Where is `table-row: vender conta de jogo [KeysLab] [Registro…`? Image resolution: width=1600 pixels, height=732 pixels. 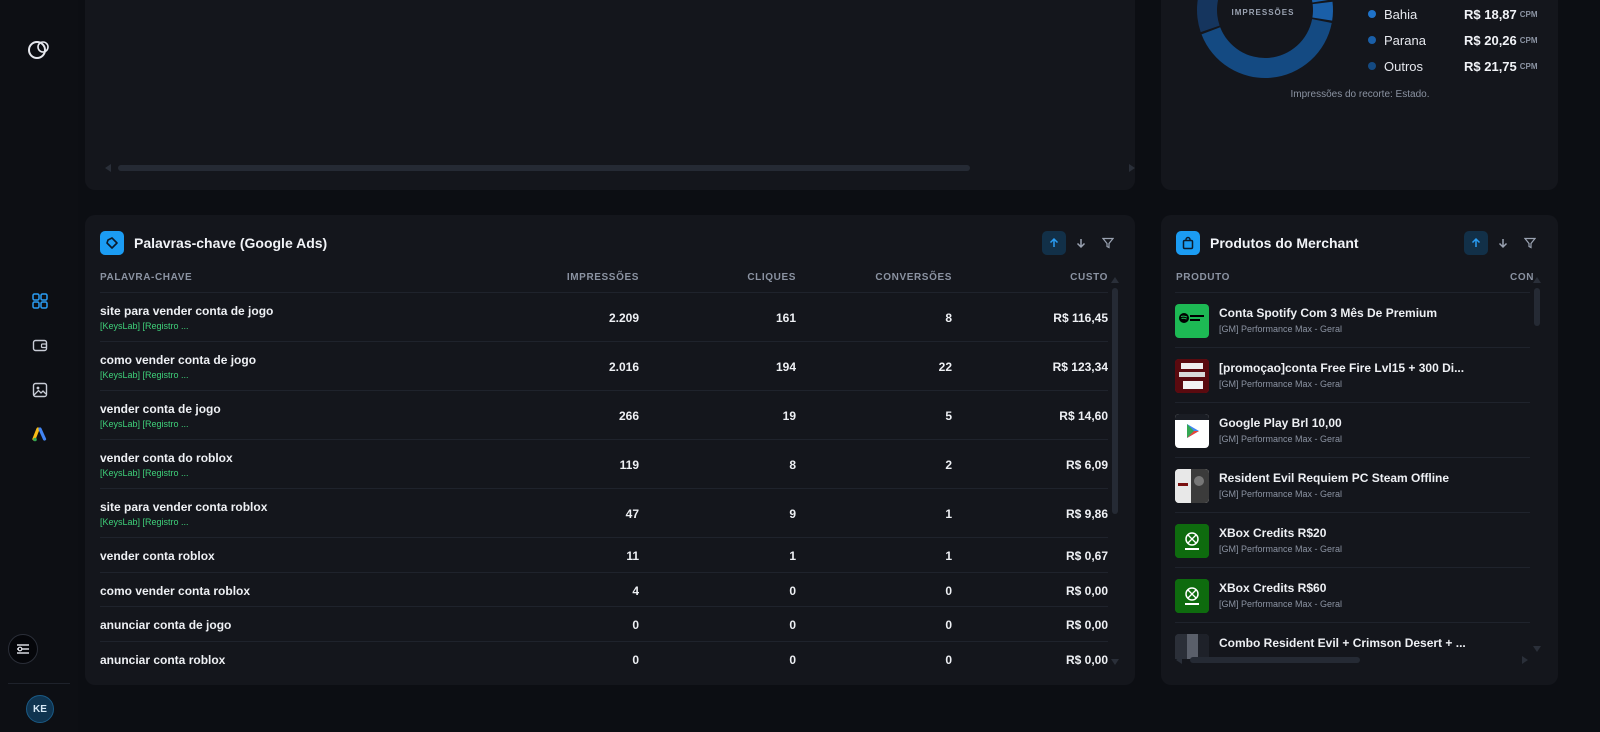
table-row: vender conta de jogo [KeysLab] [Registro… is located at coordinates (604, 415).